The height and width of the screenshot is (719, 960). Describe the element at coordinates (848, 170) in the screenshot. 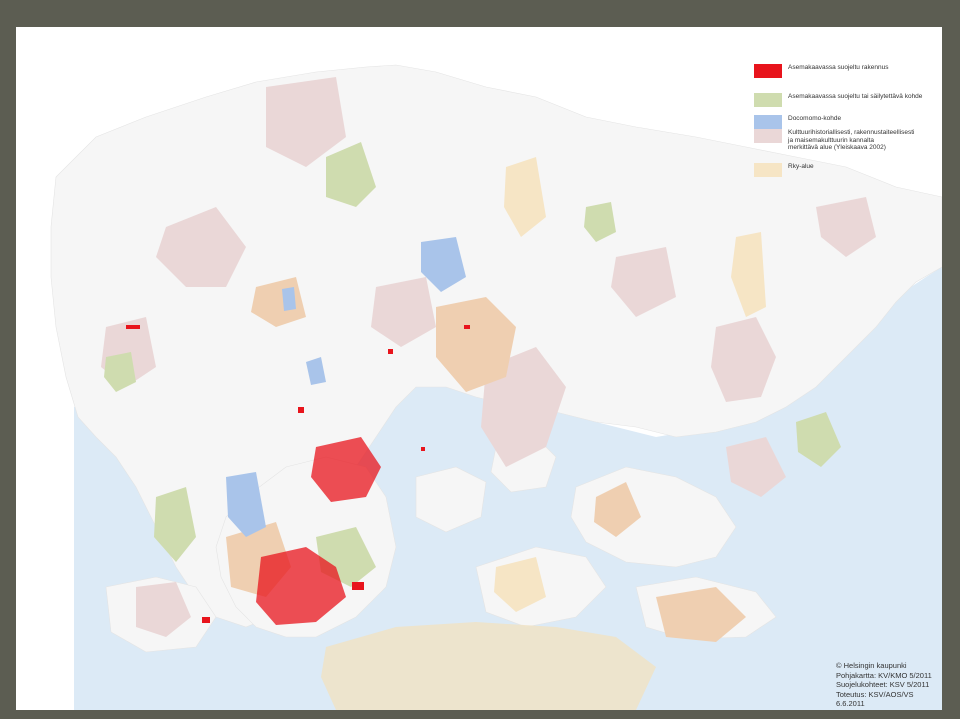

I see `legend-item-5: Rky-alue` at that location.